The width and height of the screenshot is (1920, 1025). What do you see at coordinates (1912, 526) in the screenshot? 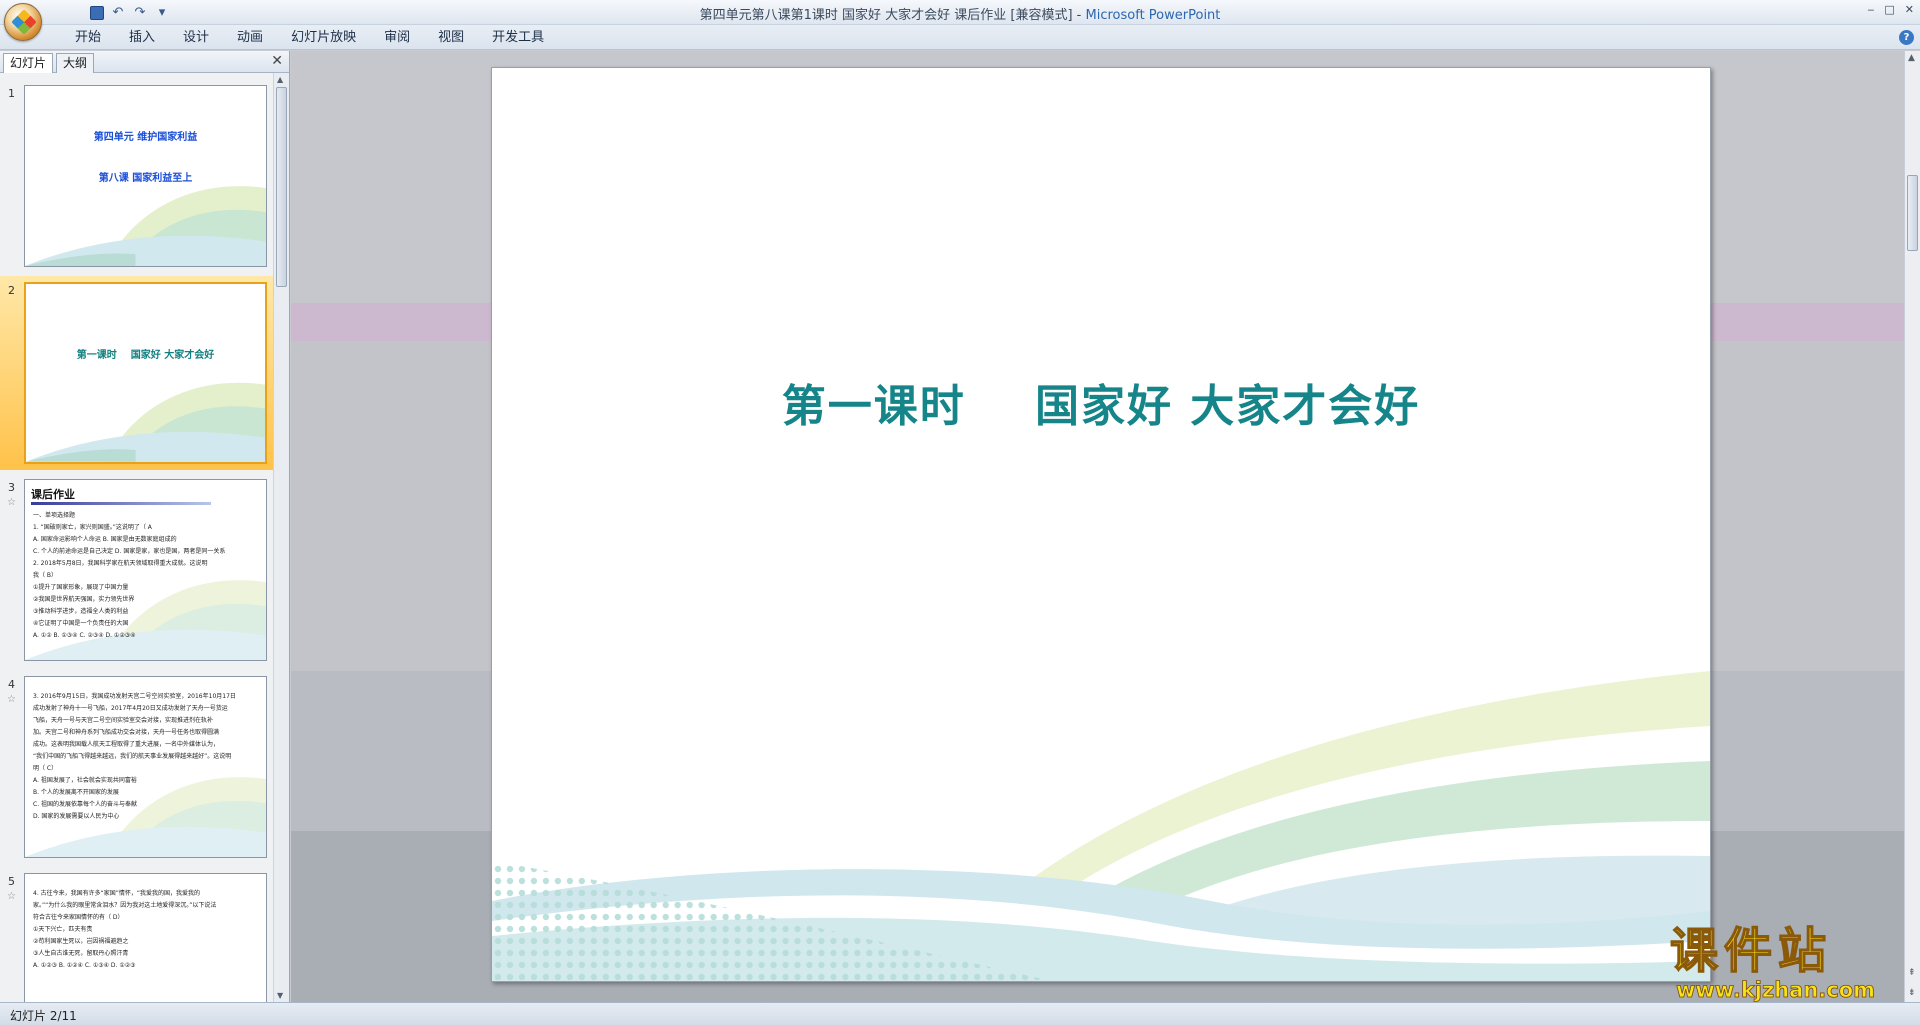
I see `editor-scrollbar: ▲ ⇞ ⇟` at bounding box center [1912, 526].